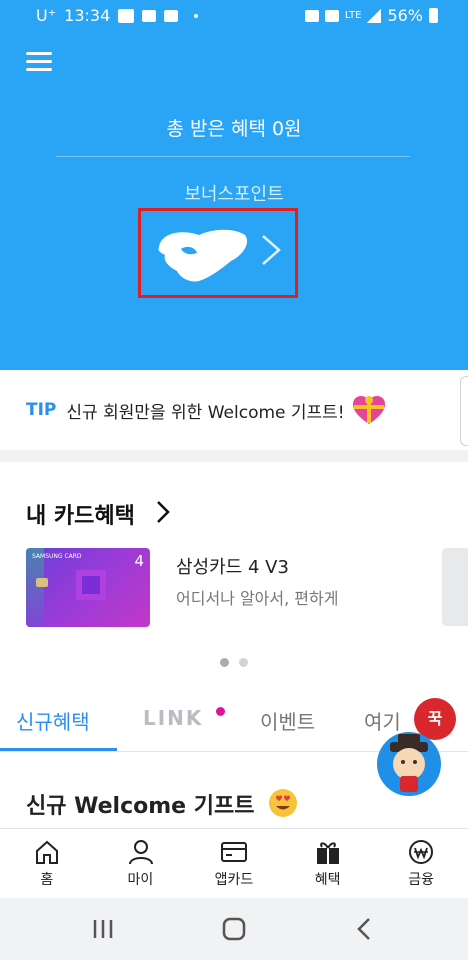 This screenshot has width=468, height=960. I want to click on home-icon, so click(47, 852).